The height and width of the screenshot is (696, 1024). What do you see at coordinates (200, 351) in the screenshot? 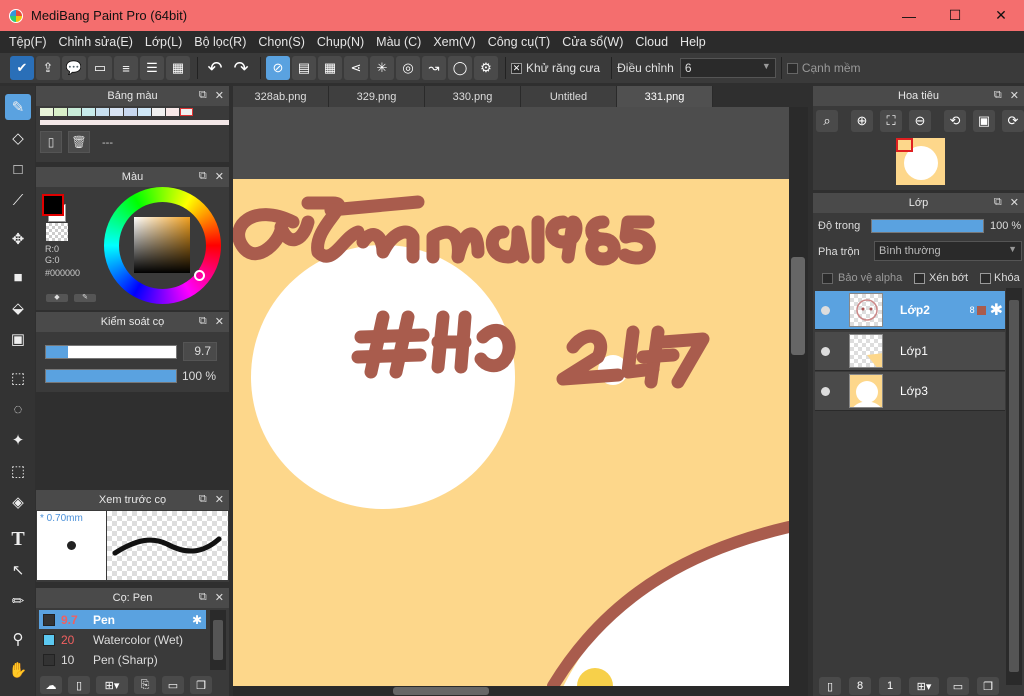
I see `brush-size-value: 9.7` at bounding box center [200, 351].